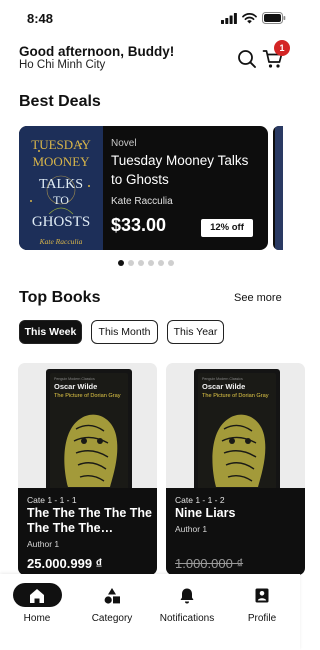 The height and width of the screenshot is (650, 320). Describe the element at coordinates (150, 612) in the screenshot. I see `bottom-navigation: Home Category Notifications Profile` at that location.